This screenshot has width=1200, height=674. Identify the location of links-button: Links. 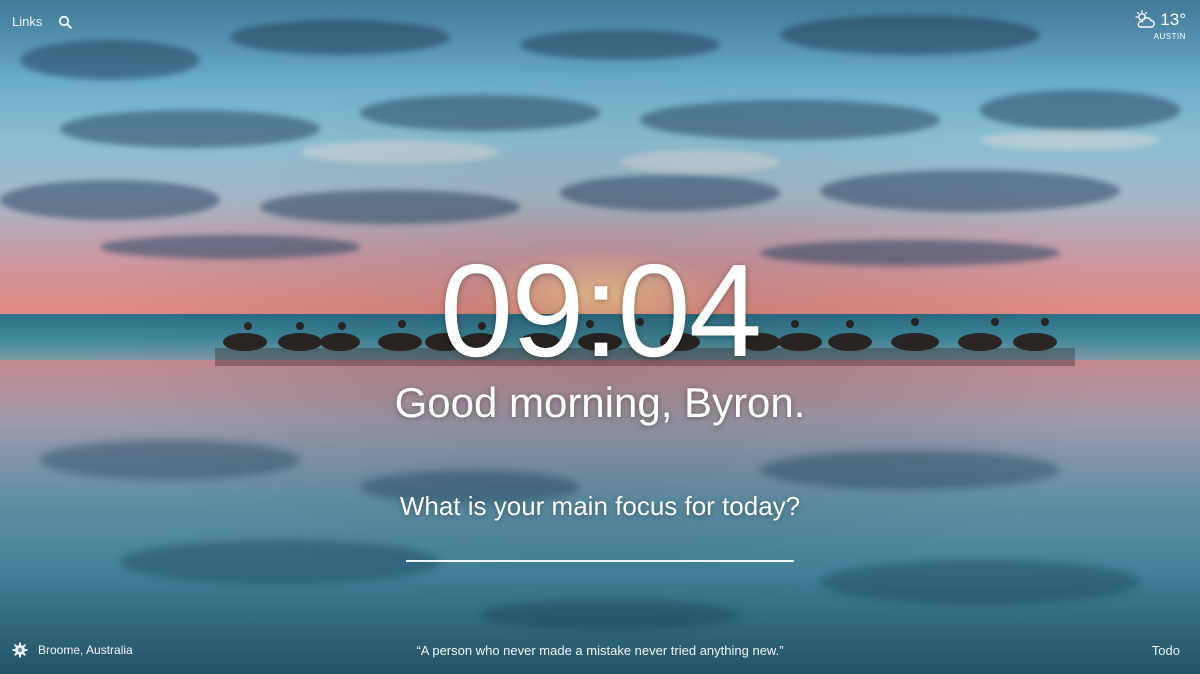
(27, 21).